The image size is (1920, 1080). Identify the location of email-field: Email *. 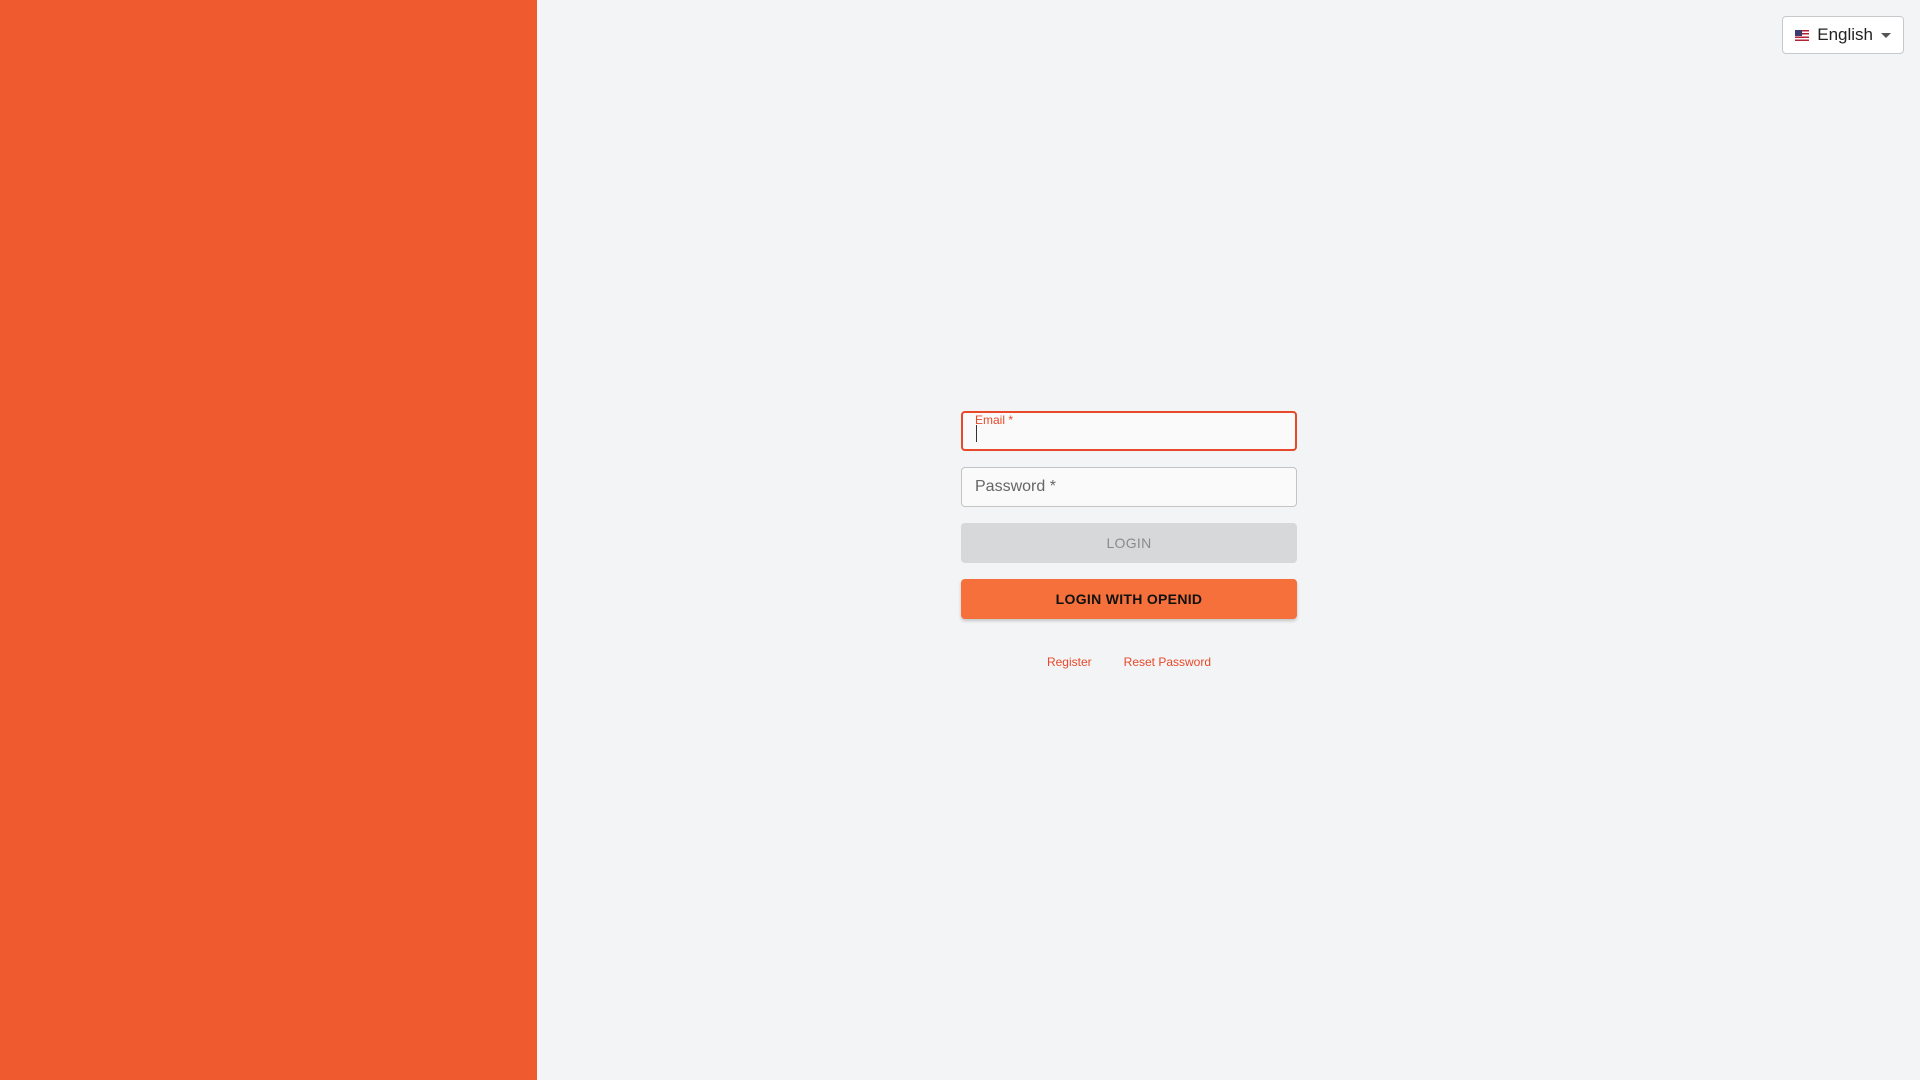
(1129, 431).